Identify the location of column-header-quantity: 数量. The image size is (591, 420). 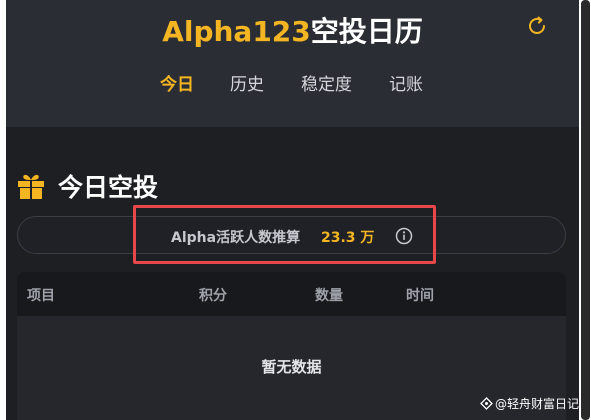
(329, 296).